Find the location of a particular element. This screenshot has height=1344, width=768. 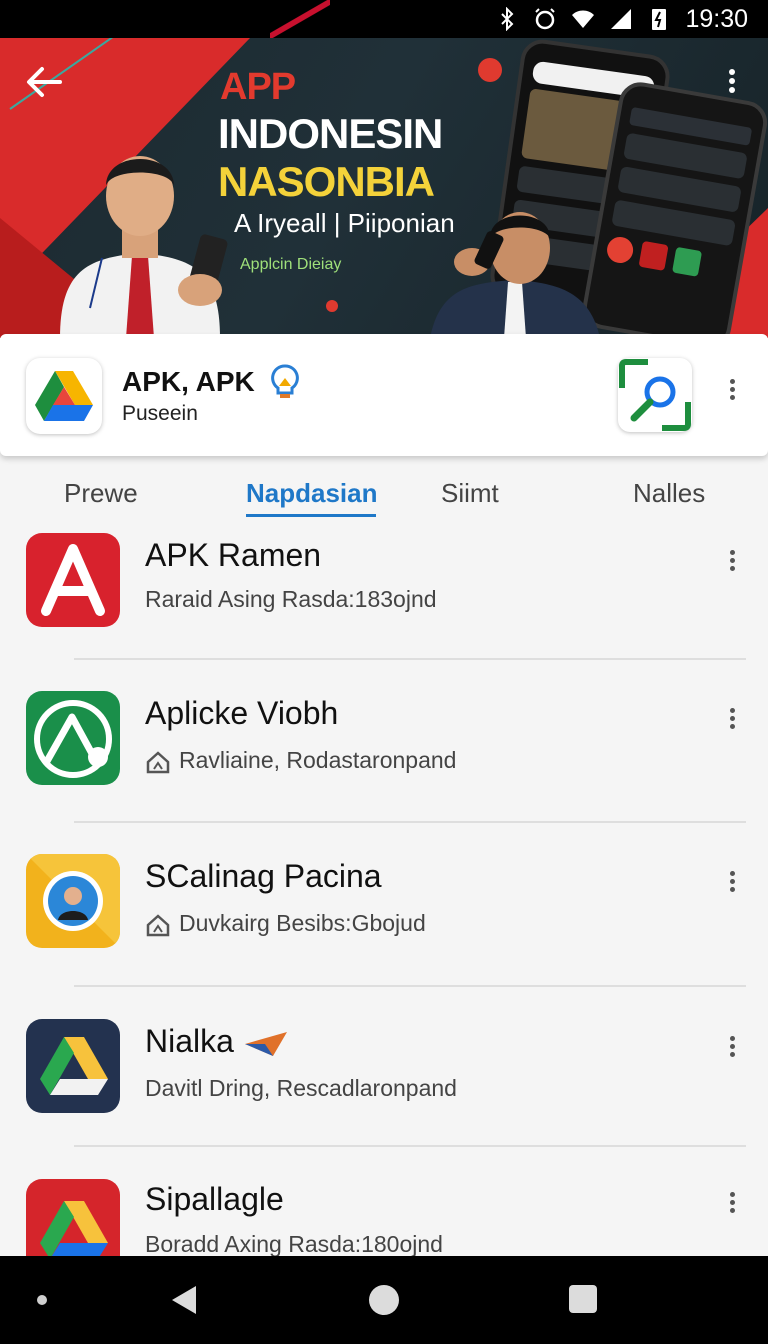

battery-icon is located at coordinates (659, 19).